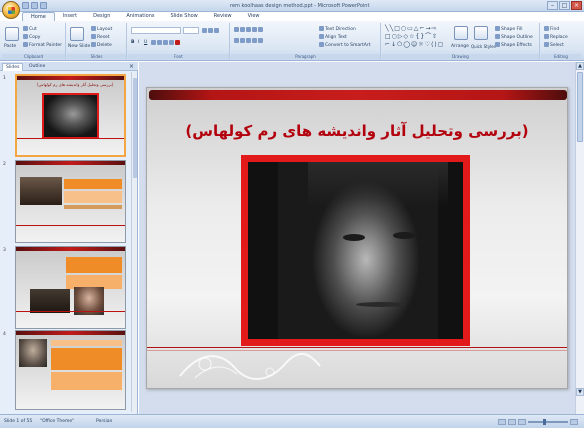 Image resolution: width=584 pixels, height=428 pixels. What do you see at coordinates (580, 107) in the screenshot?
I see `canvas-scroll-thumb` at bounding box center [580, 107].